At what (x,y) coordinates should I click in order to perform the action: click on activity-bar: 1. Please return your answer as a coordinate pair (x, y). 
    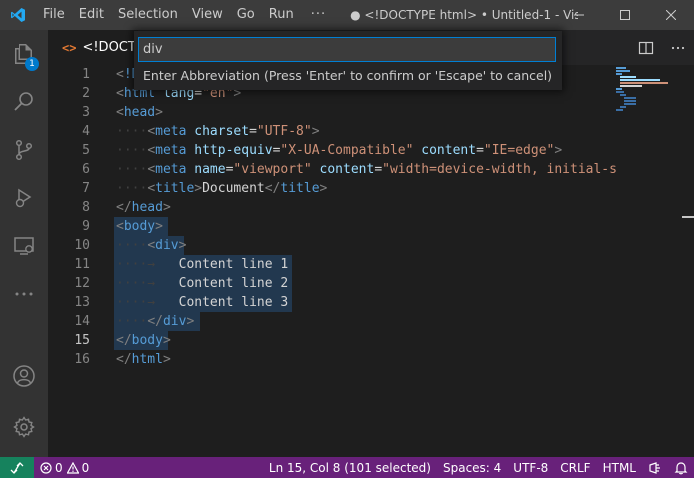
    Looking at the image, I should click on (24, 243).